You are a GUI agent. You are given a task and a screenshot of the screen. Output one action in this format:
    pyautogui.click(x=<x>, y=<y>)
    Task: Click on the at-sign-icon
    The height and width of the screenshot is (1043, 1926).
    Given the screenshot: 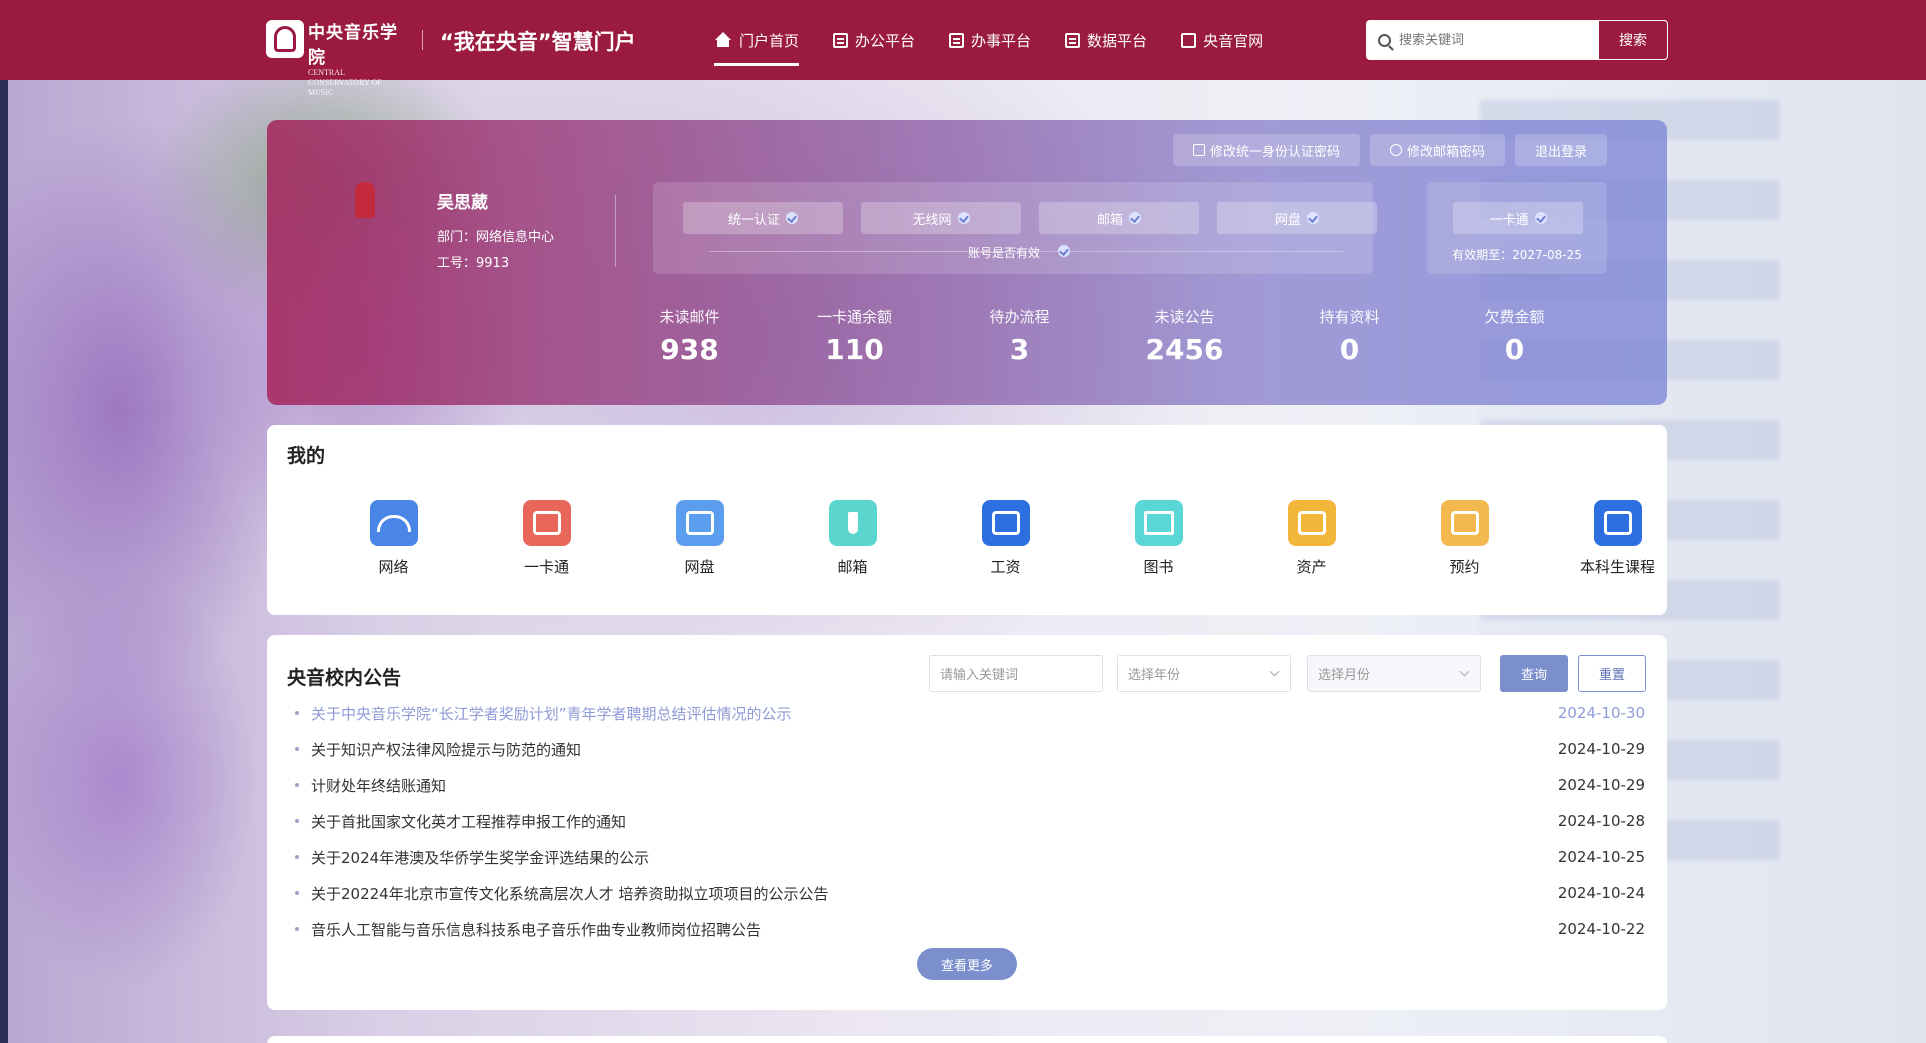 What is the action you would take?
    pyautogui.click(x=1395, y=150)
    